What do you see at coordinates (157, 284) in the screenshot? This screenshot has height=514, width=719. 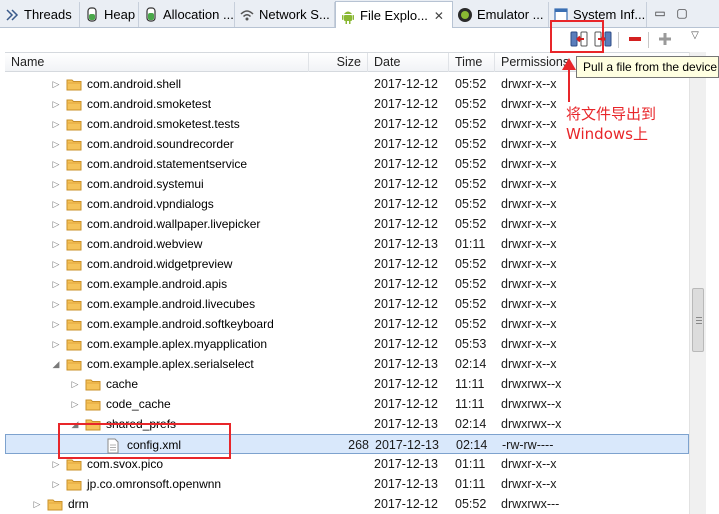 I see `row-name: com.example.android.apis` at bounding box center [157, 284].